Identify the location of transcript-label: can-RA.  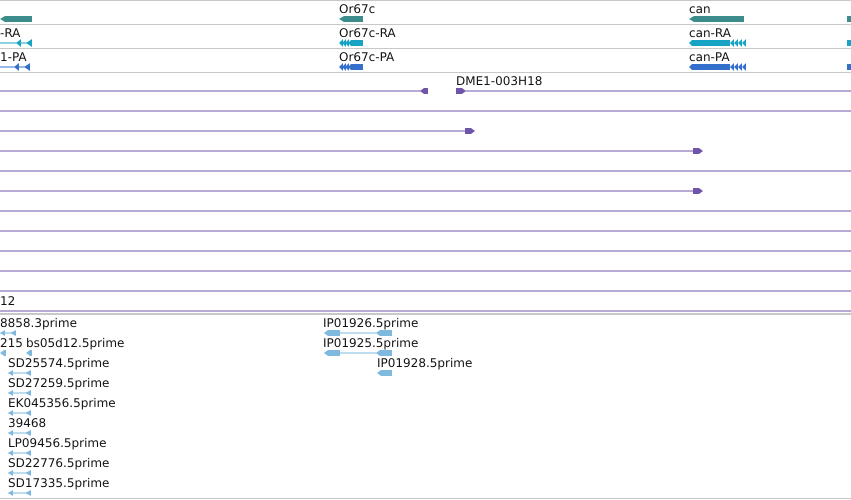
(710, 33).